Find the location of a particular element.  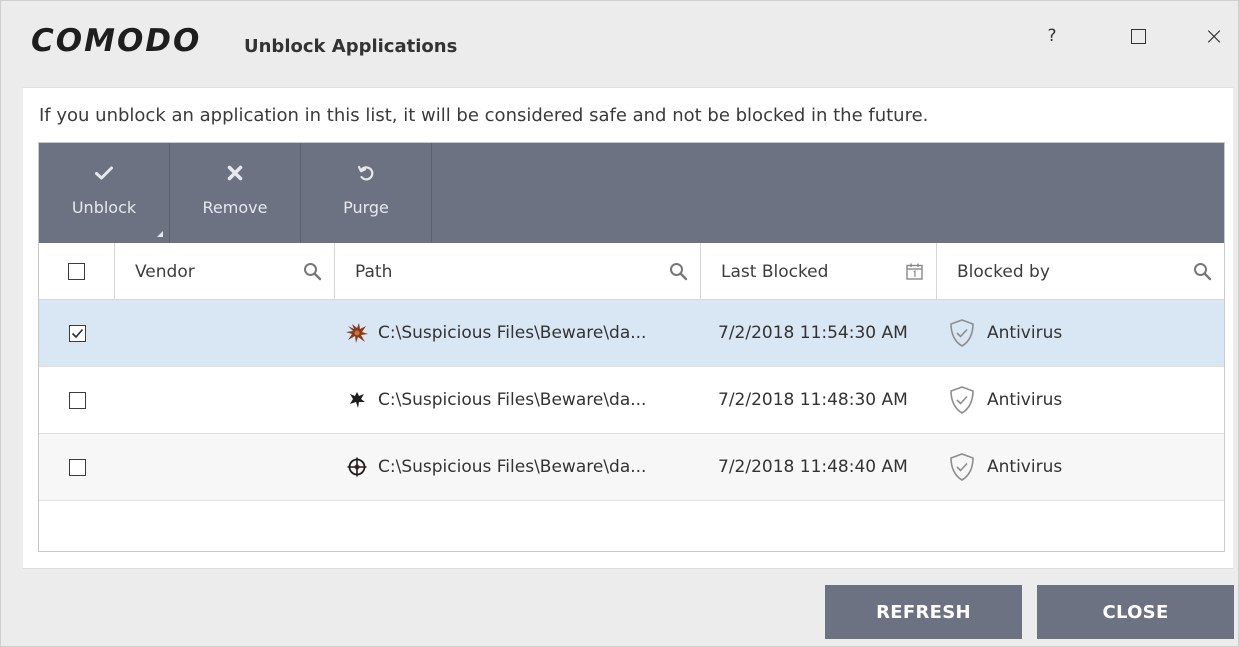

column-header-vendor: Vendor is located at coordinates (225, 271).